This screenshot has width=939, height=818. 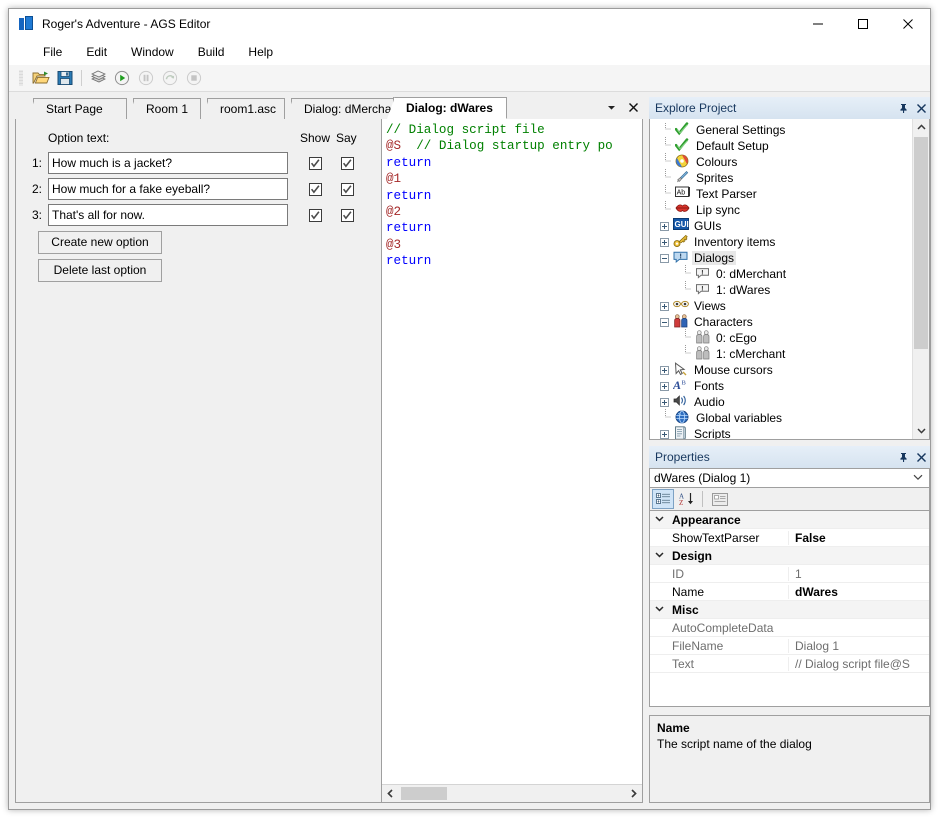 I want to click on tree-node-guis: GUI GUIs, so click(x=781, y=226).